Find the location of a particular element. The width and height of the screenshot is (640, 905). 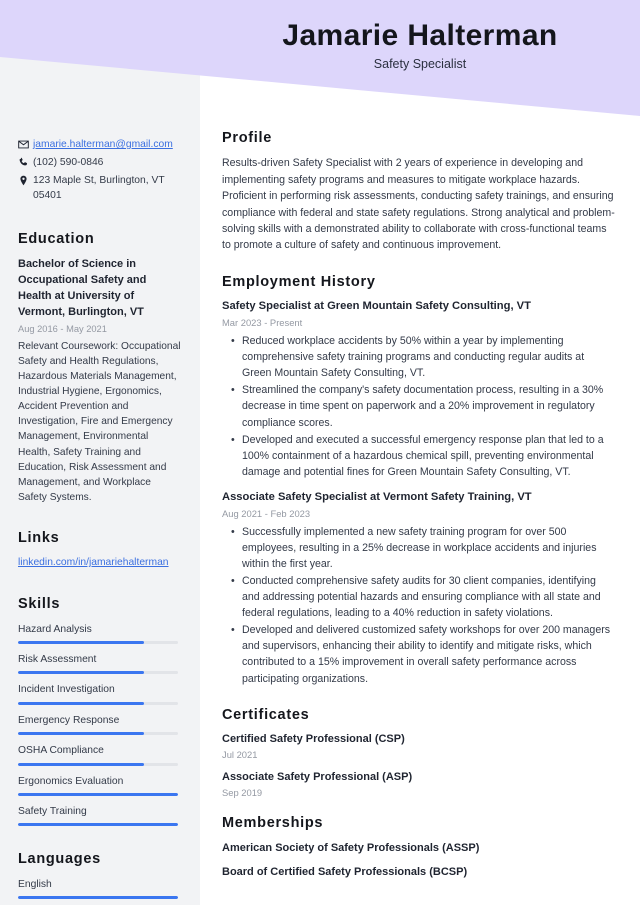

languages-heading: Languages is located at coordinates (59, 859).